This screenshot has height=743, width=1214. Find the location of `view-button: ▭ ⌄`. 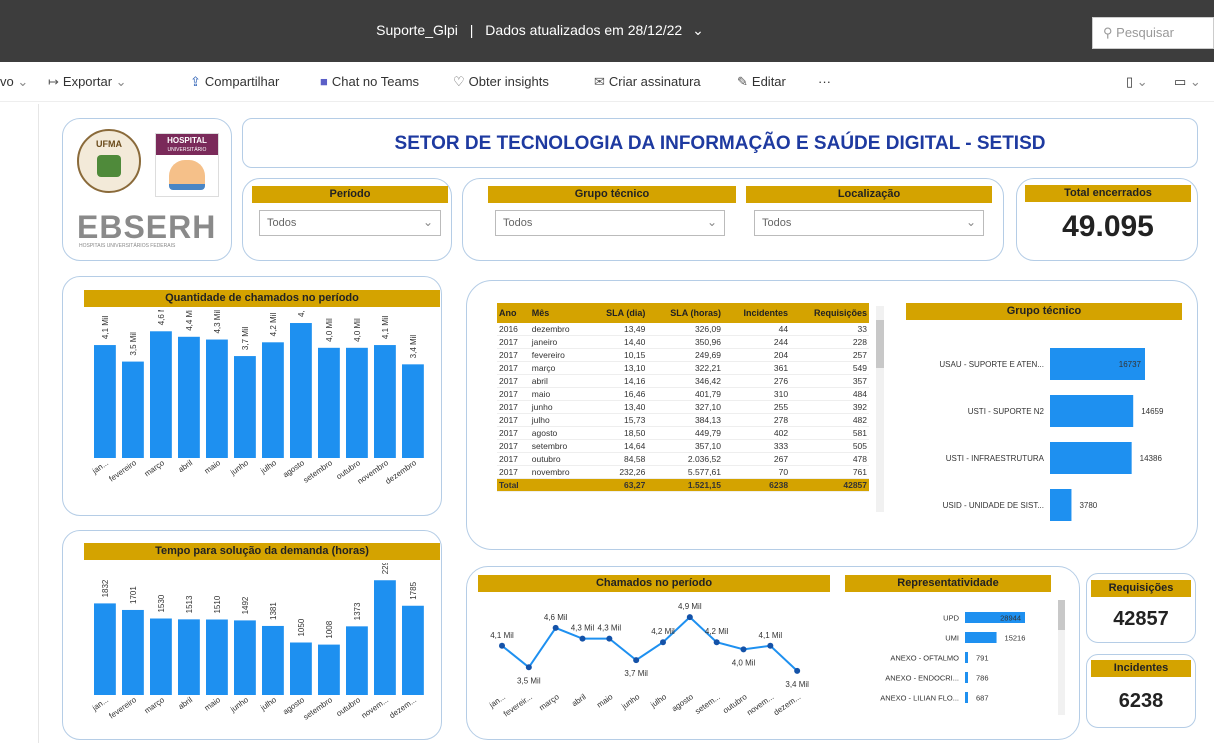

view-button: ▭ ⌄ is located at coordinates (1187, 82).